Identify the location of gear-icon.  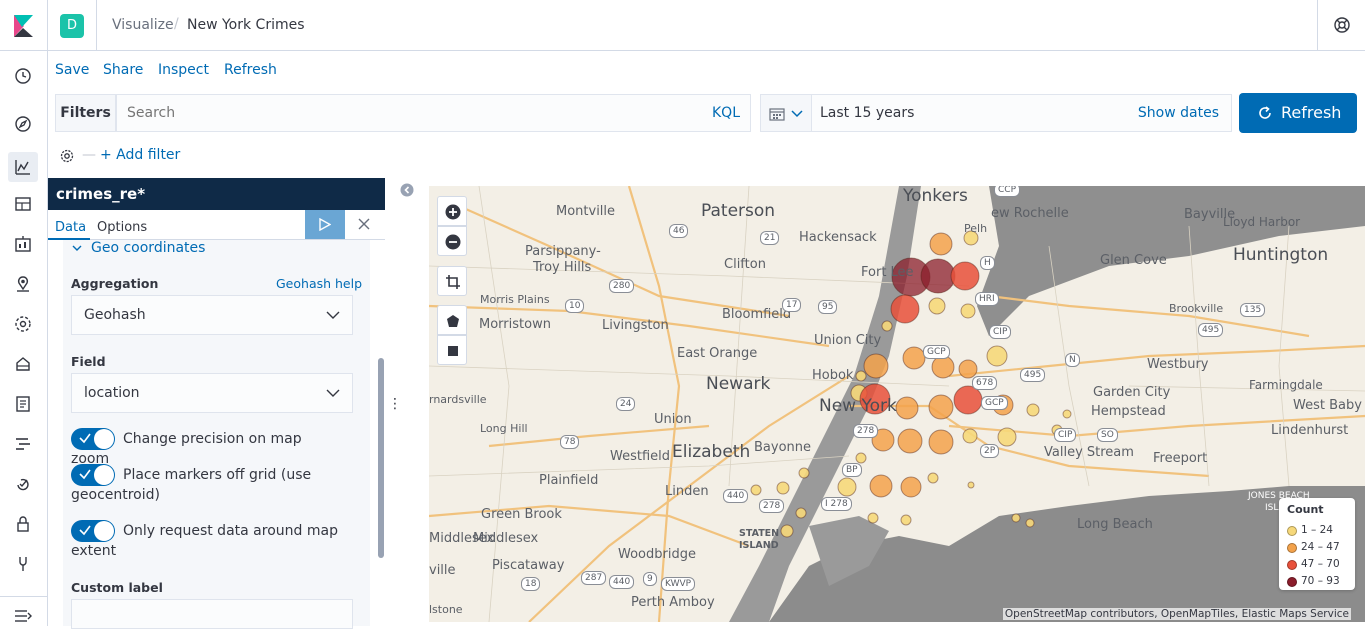
(67, 156).